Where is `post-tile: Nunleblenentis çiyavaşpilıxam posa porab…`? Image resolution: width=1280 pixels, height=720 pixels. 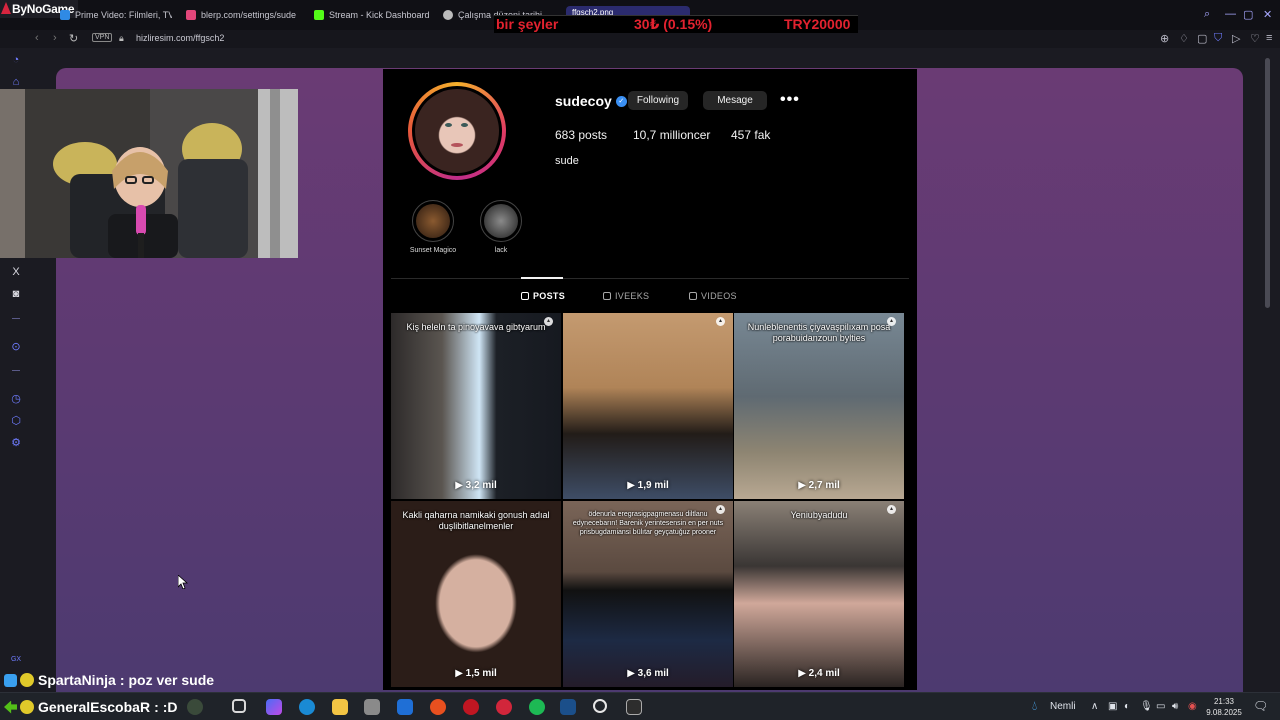
post-tile: Nunleblenentis çiyavaşpilıxam posa porab… is located at coordinates (819, 406).